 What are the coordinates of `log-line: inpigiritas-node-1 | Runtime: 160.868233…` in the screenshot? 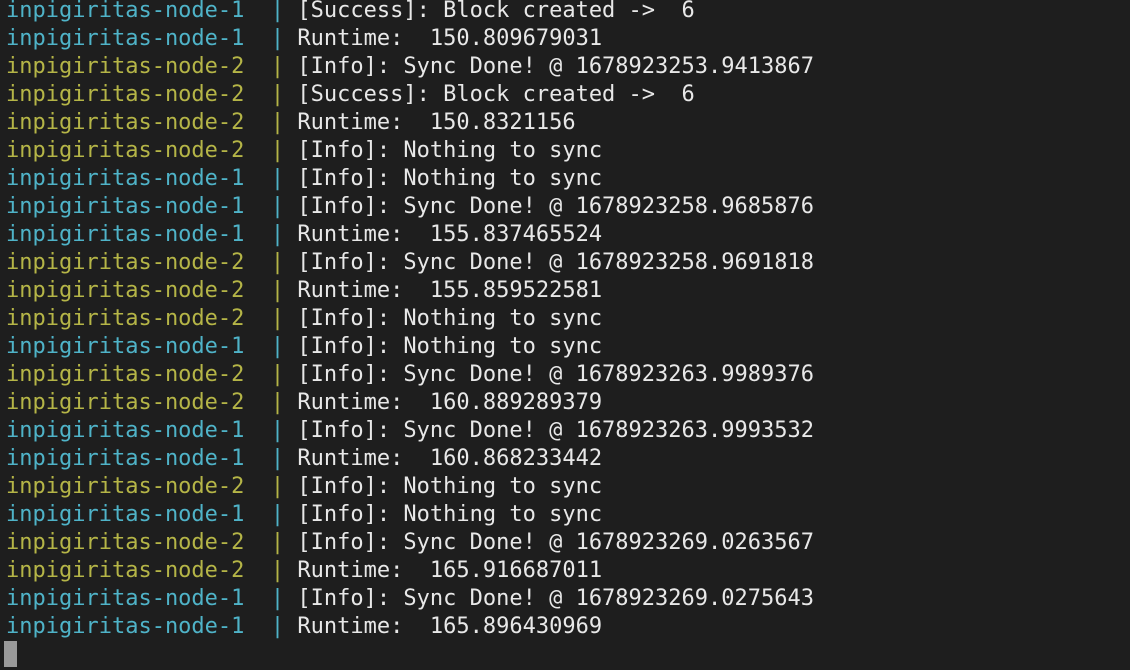 It's located at (410, 459).